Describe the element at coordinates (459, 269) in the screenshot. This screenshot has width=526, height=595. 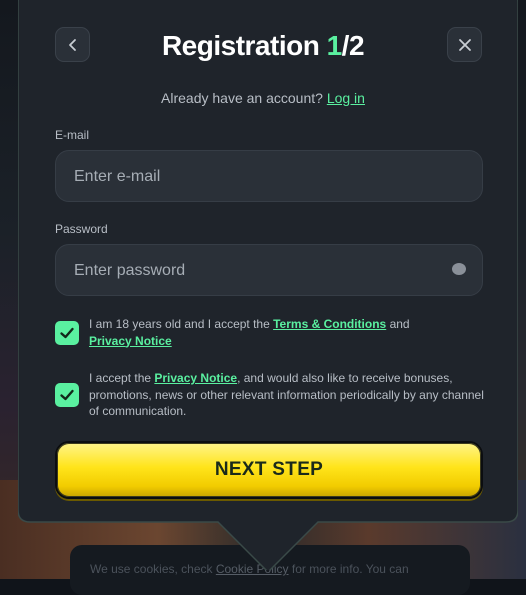
I see `show-password-icon` at that location.